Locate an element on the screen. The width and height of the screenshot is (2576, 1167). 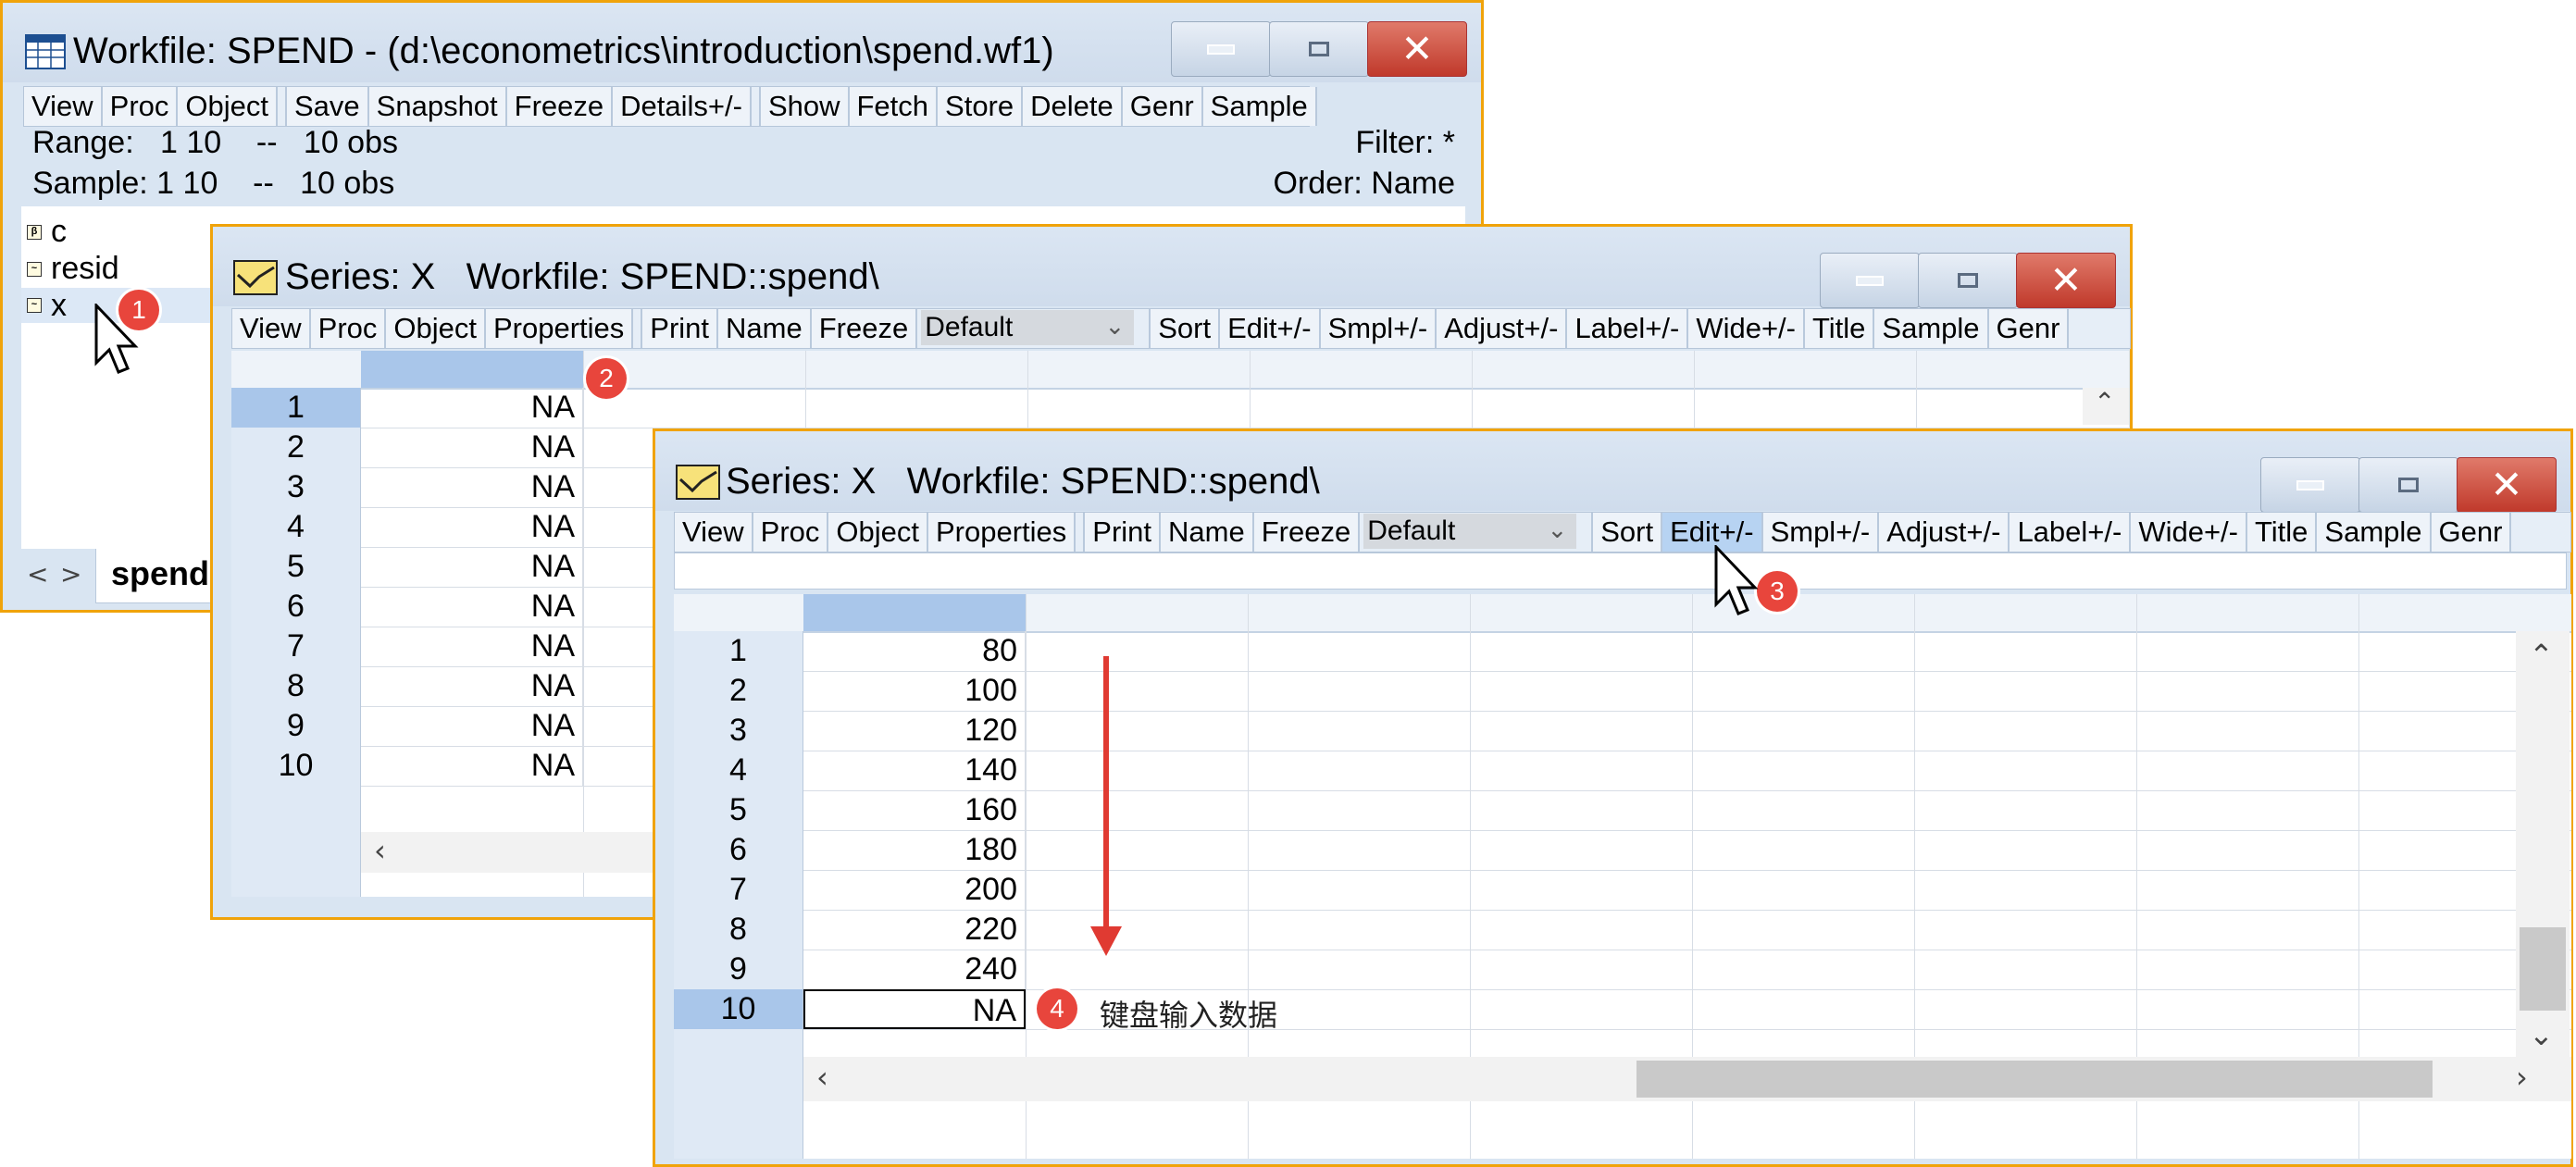
row-header: 5 is located at coordinates (738, 810).